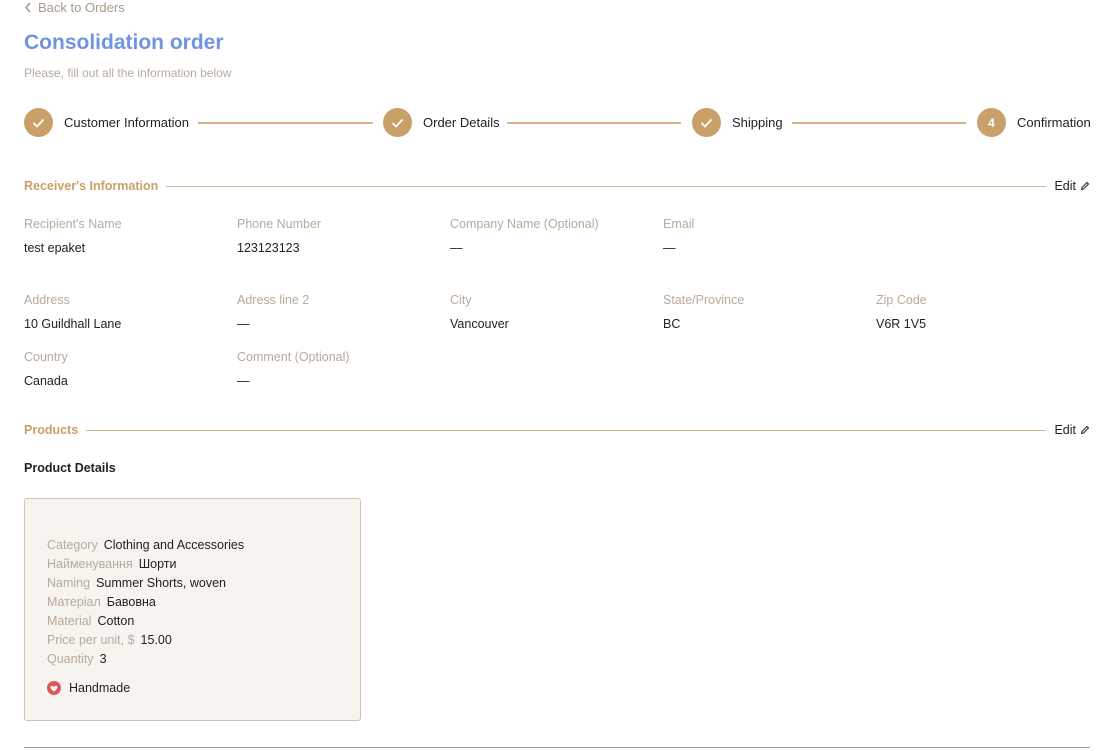 The image size is (1110, 751). I want to click on field-label: Email, so click(679, 224).